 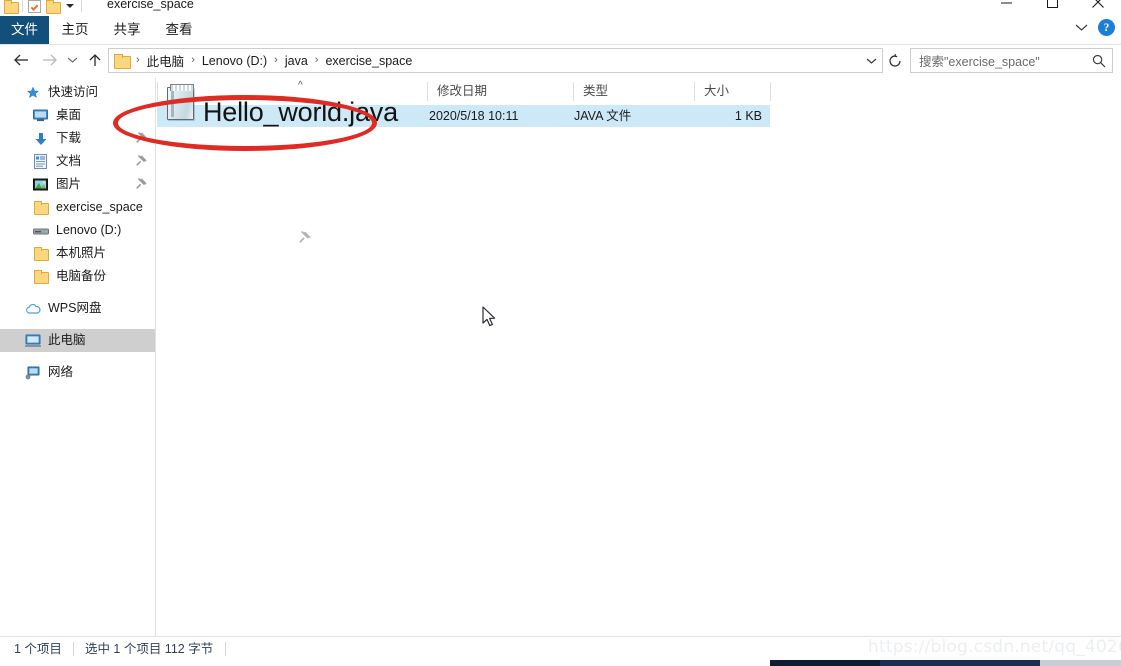 I want to click on minimize-icon, so click(x=1006, y=8).